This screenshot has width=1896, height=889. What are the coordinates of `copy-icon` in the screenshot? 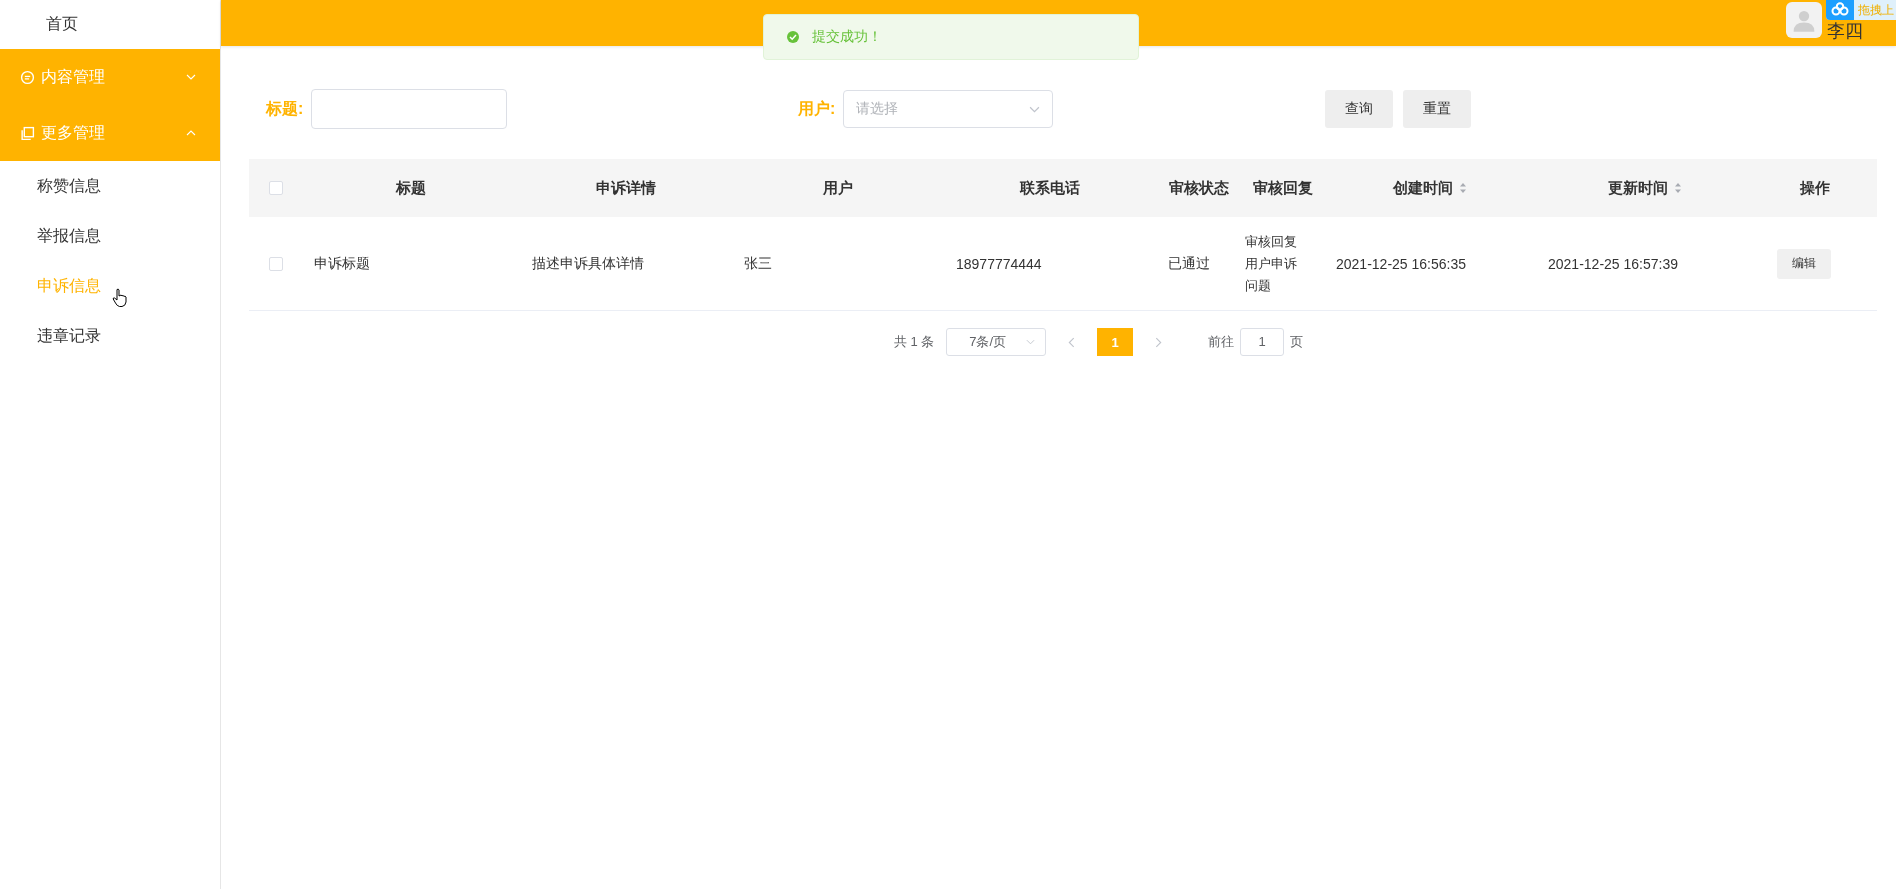 It's located at (27, 133).